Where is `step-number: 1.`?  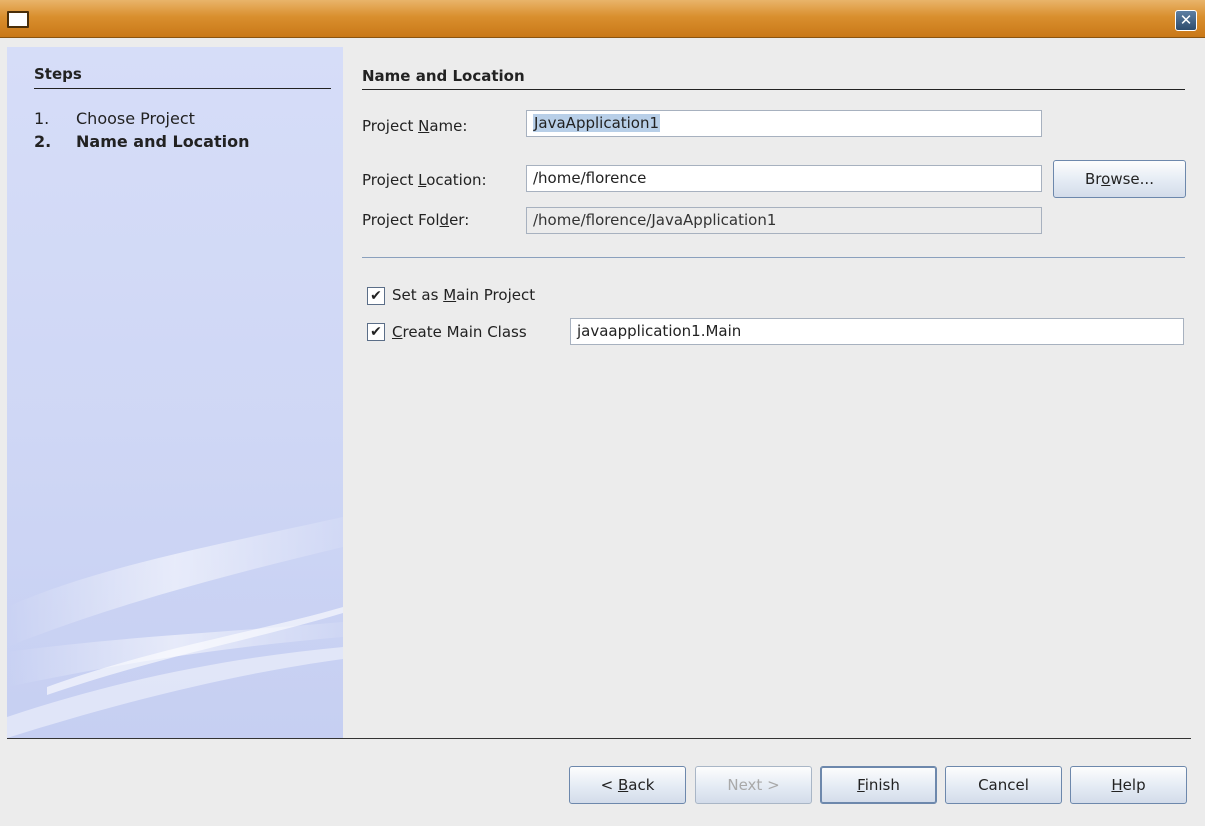
step-number: 1. is located at coordinates (42, 118).